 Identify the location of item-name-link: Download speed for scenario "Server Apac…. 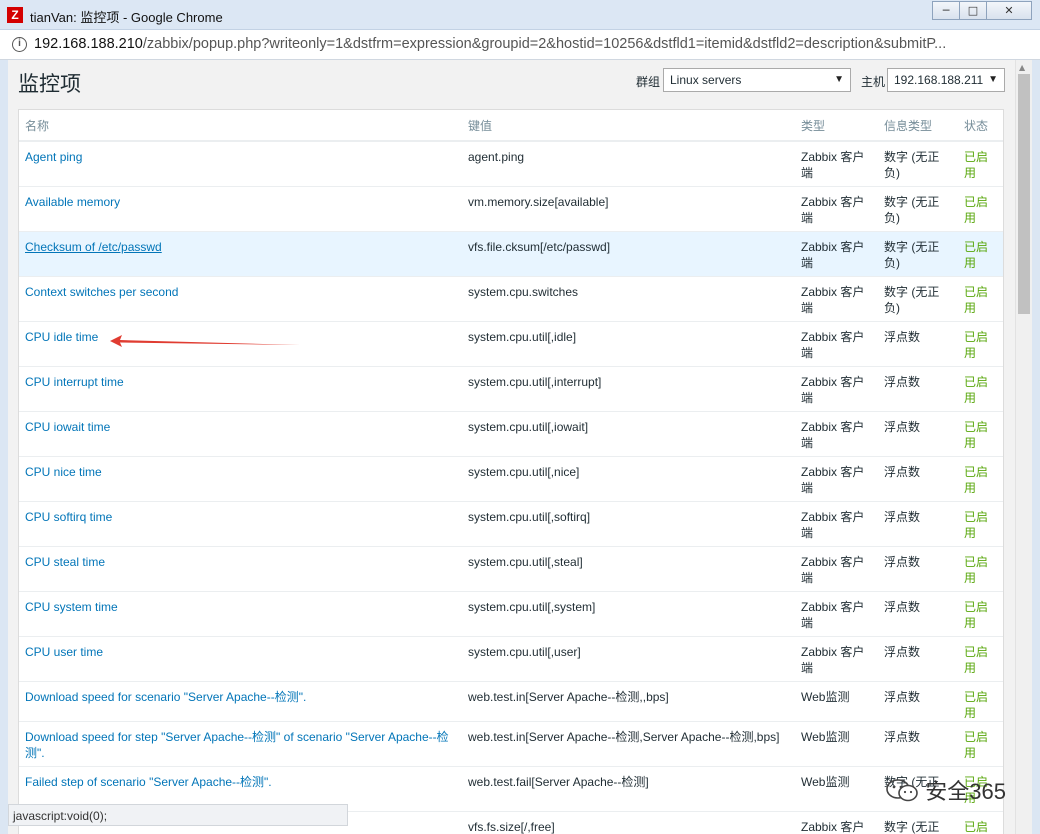
(165, 697).